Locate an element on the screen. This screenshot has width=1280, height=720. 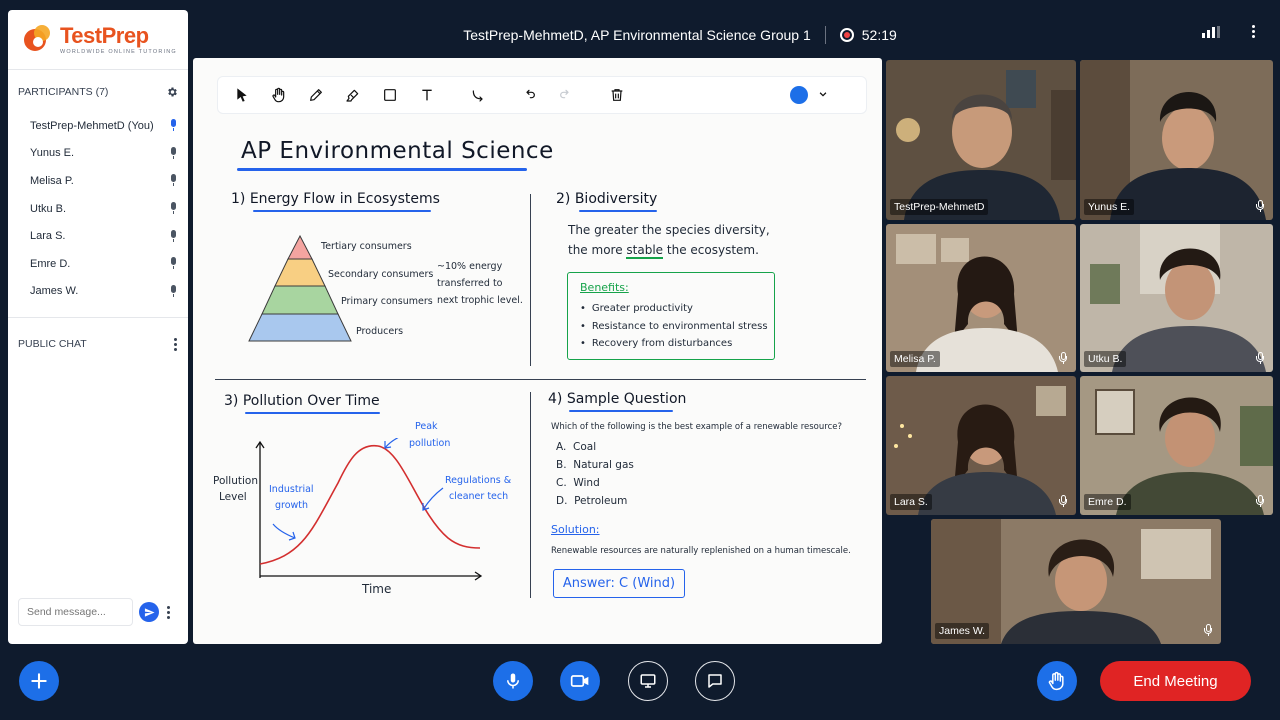
chat-title: PUBLIC CHAT is located at coordinates (52, 344).